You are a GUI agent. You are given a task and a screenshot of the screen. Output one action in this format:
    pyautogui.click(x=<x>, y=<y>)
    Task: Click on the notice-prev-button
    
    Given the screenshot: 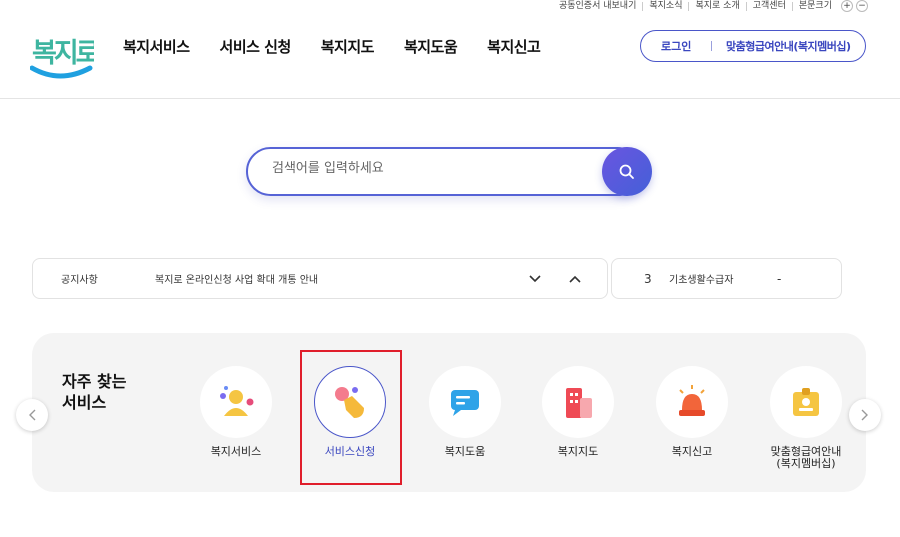 What is the action you would take?
    pyautogui.click(x=575, y=279)
    